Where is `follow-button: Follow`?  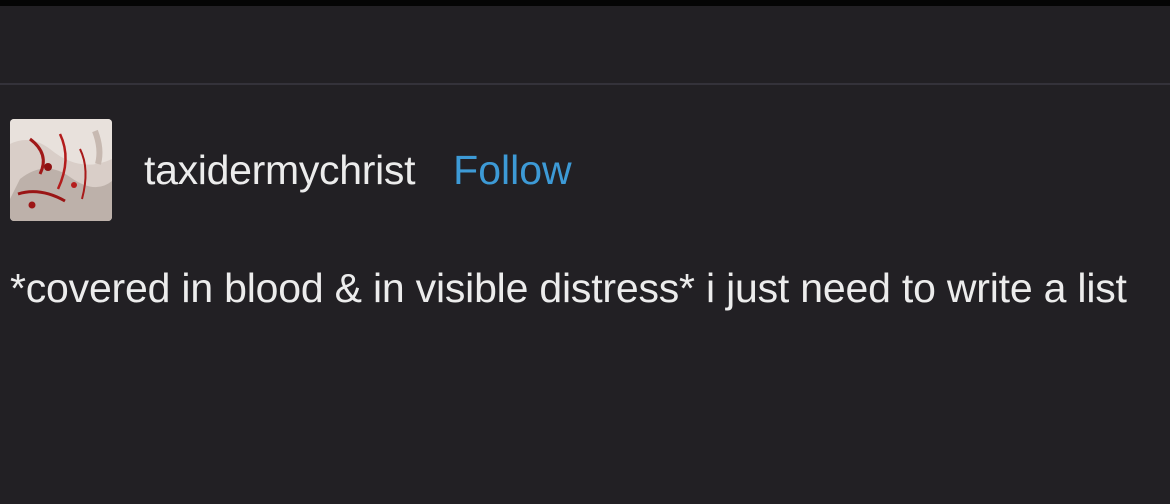
follow-button: Follow is located at coordinates (512, 170).